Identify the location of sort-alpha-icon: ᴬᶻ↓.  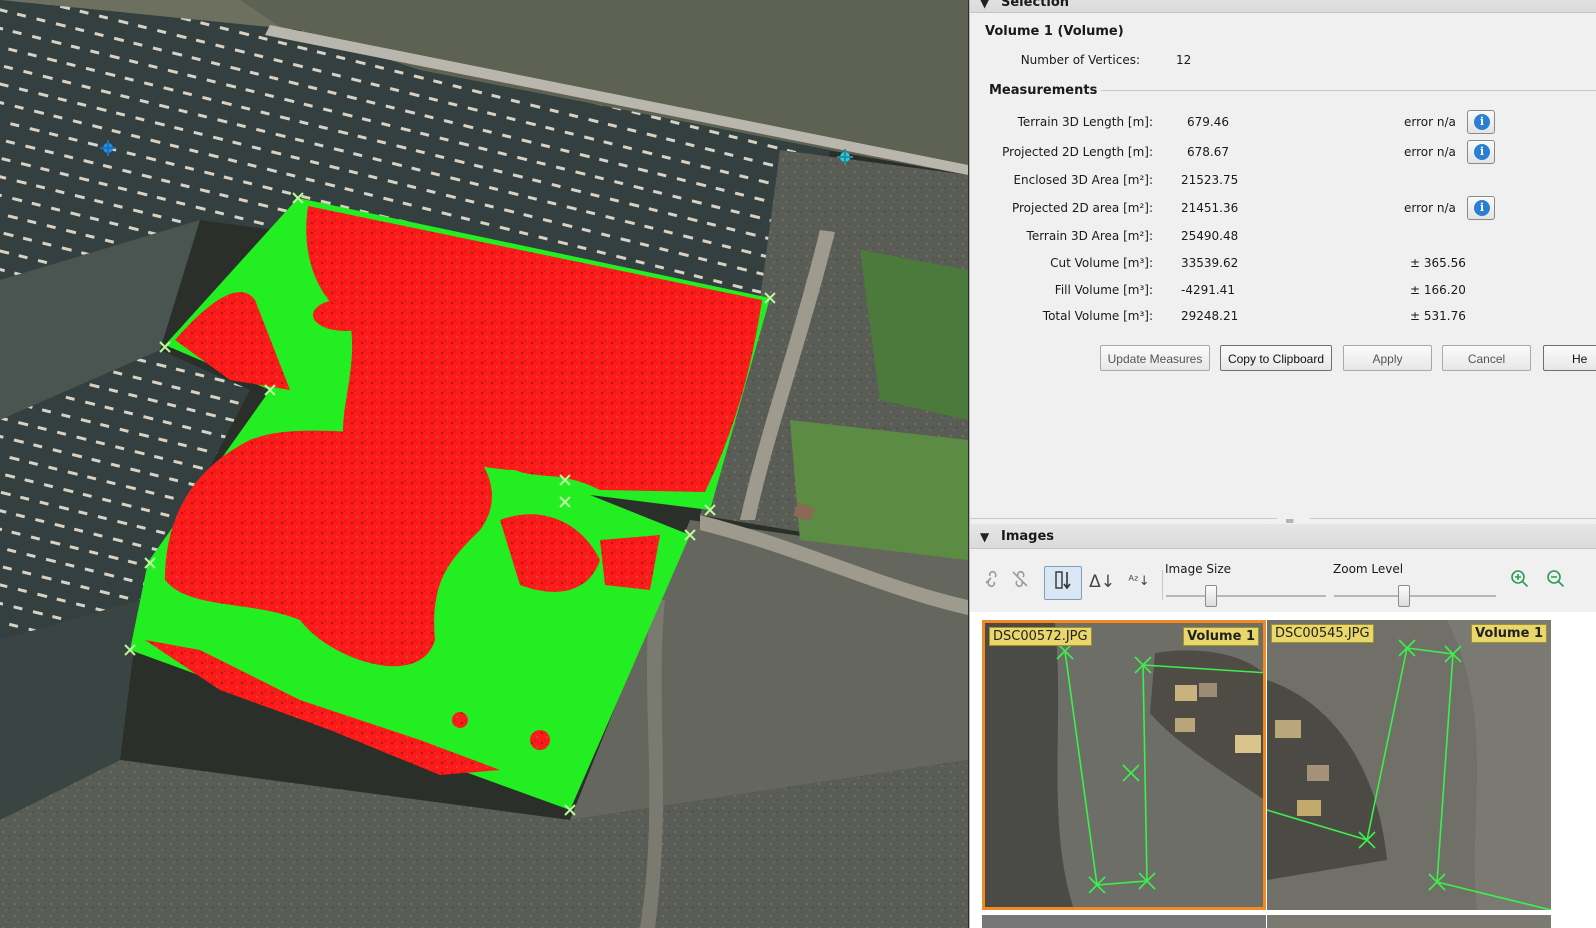
(1139, 582).